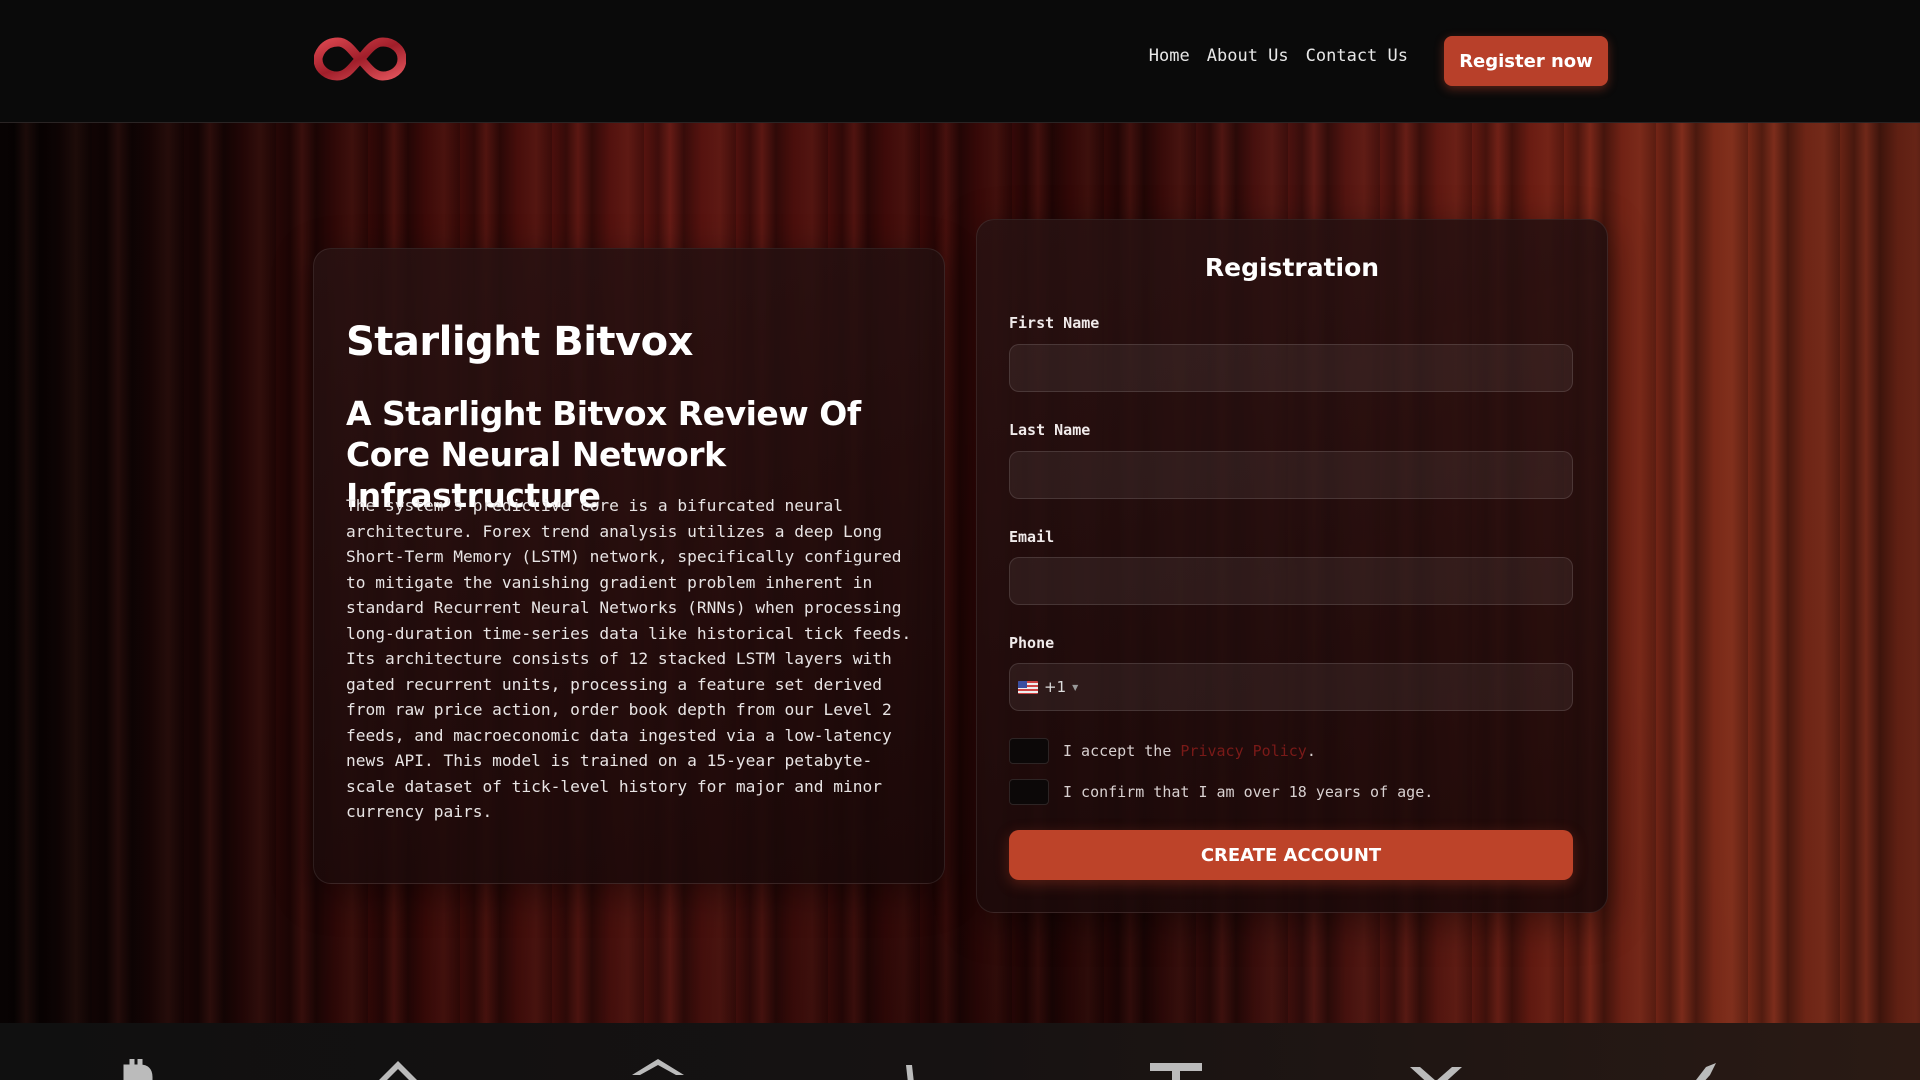  I want to click on tether-icon, so click(1176, 1071).